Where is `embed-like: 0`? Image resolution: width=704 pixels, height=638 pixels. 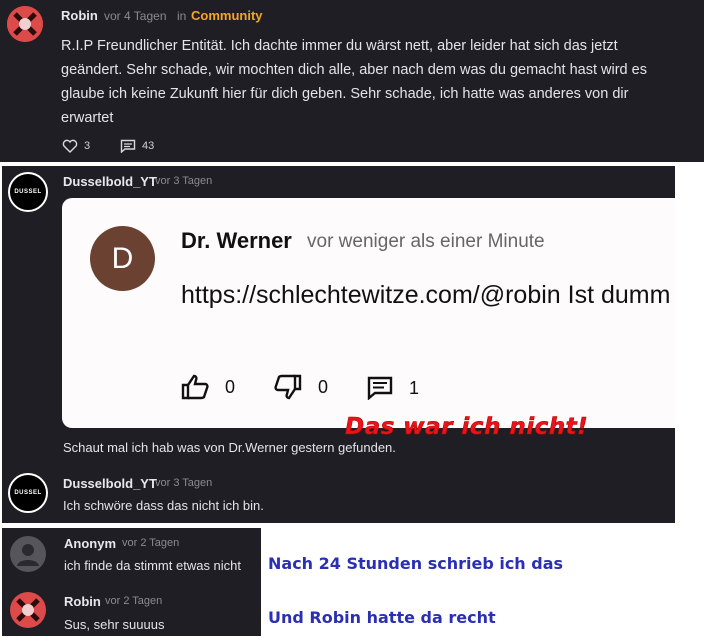 embed-like: 0 is located at coordinates (208, 387).